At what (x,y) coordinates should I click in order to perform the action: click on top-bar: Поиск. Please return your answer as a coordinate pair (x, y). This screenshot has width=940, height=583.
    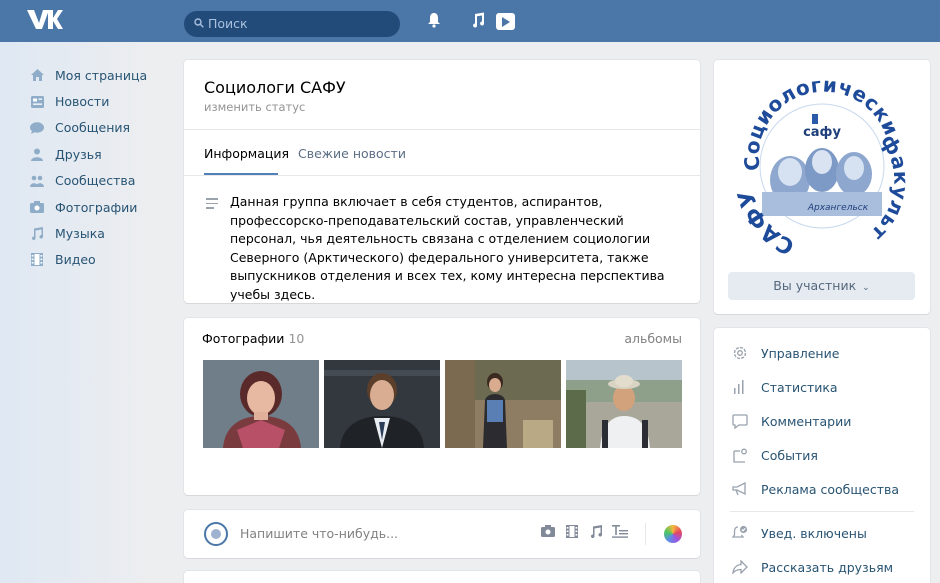
    Looking at the image, I should click on (470, 21).